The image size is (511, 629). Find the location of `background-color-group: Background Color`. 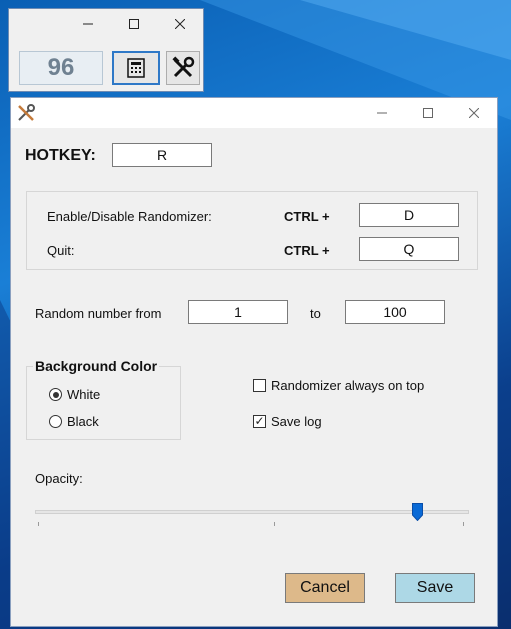

background-color-group: Background Color is located at coordinates (103, 399).